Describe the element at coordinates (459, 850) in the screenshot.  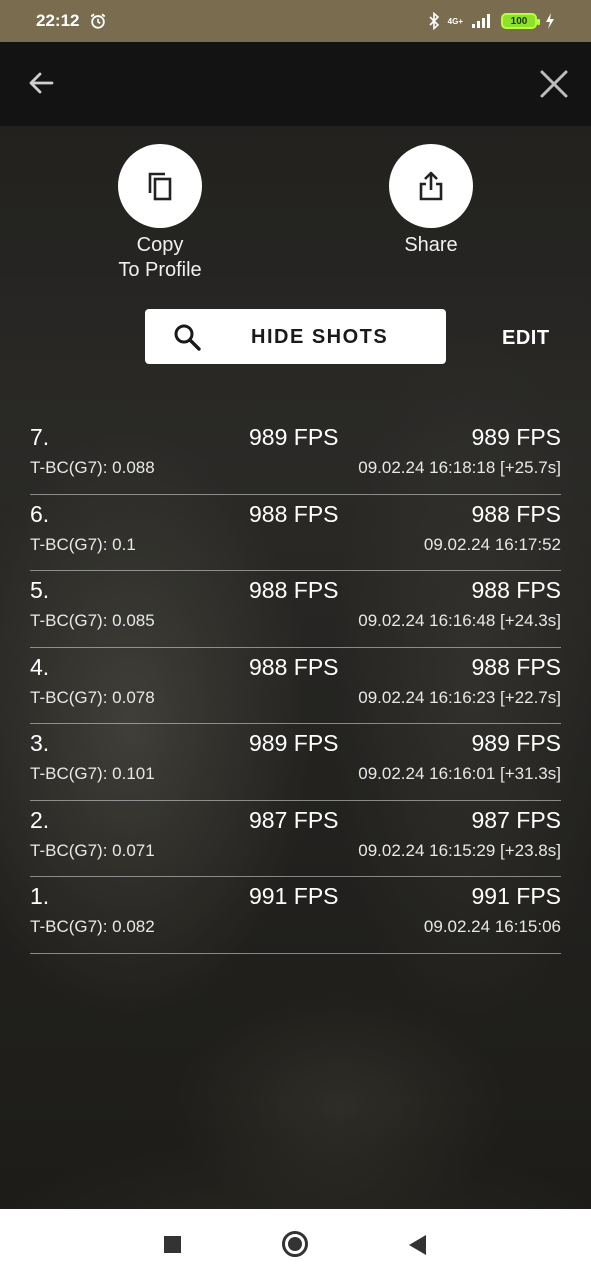
I see `shot-timestamp: 09.02.24 16:15:29 [+23.8s]` at that location.